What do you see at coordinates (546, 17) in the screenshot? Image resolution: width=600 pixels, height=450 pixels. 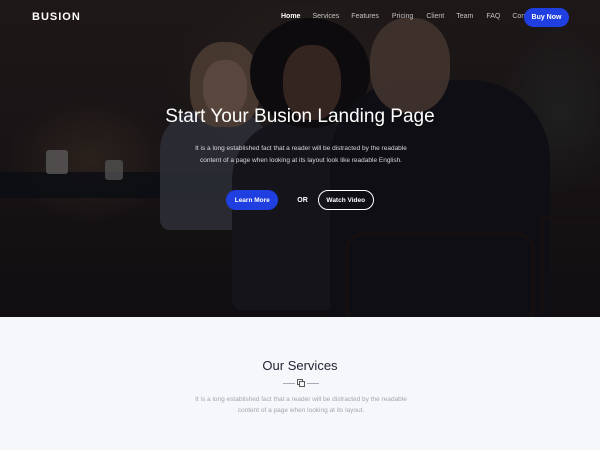 I see `buy-now-button: Buy Now` at bounding box center [546, 17].